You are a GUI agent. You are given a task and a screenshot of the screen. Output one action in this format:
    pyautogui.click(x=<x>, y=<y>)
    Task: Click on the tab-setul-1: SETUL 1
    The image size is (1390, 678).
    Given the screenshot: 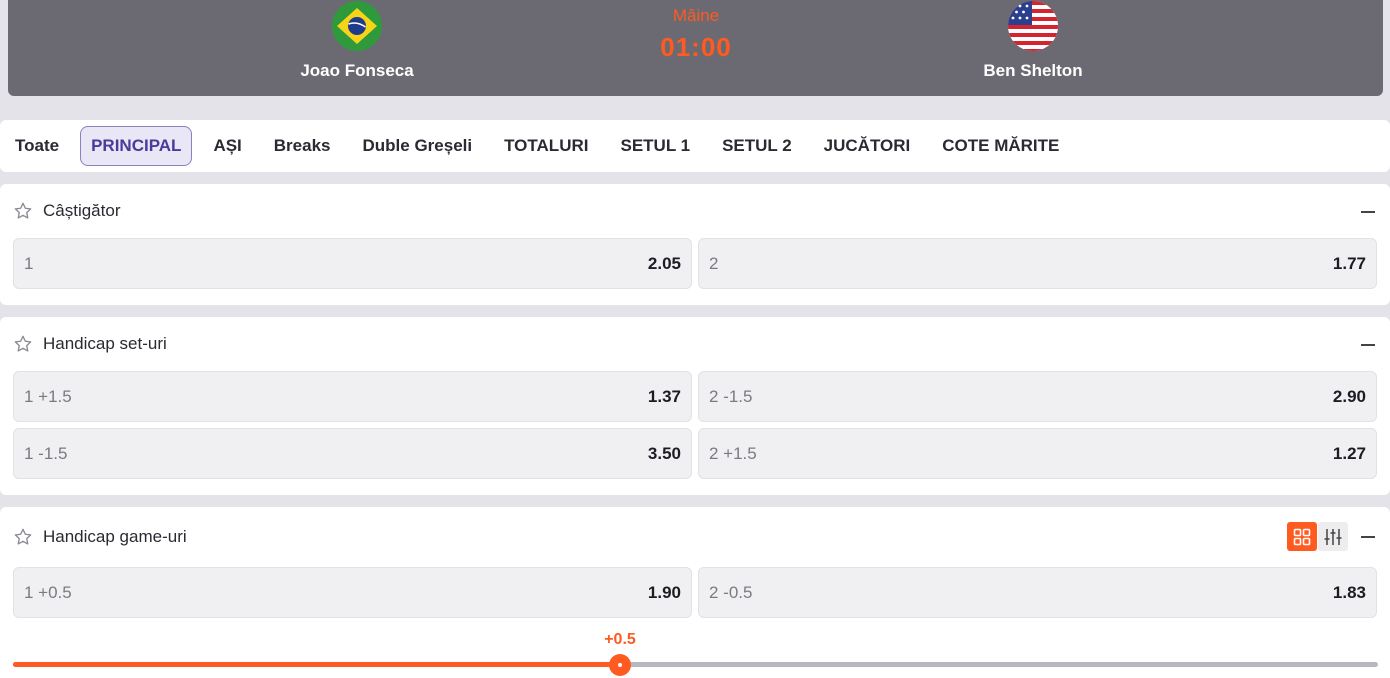 What is the action you would take?
    pyautogui.click(x=655, y=146)
    